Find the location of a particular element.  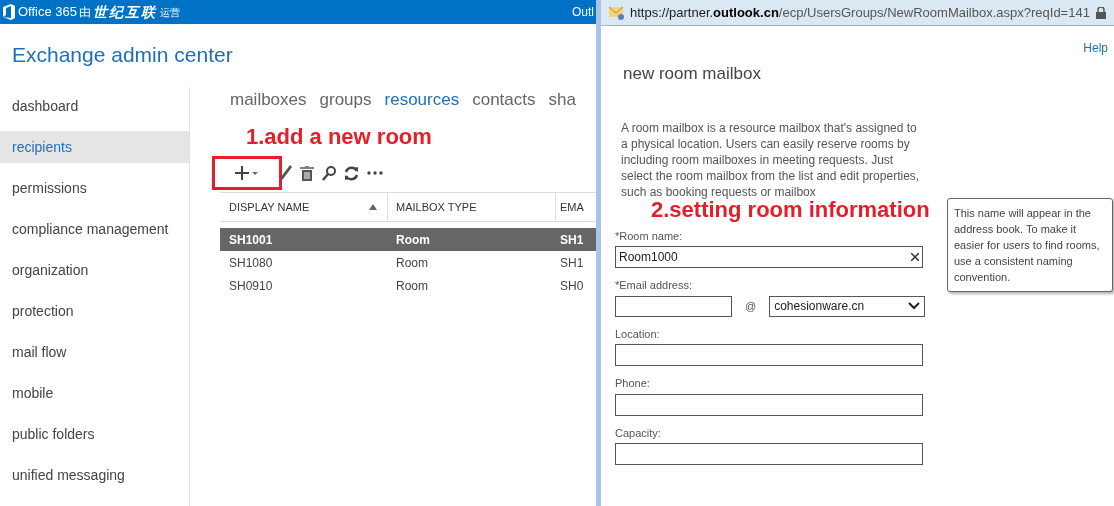

sidebar-item: unified messaging is located at coordinates (94, 475).